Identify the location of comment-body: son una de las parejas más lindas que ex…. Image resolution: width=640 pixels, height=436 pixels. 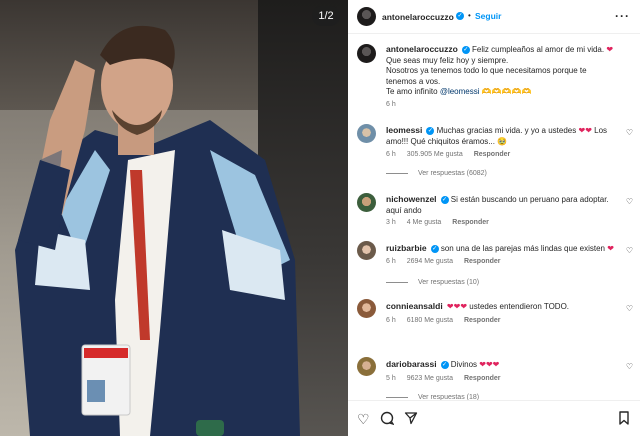
(522, 248).